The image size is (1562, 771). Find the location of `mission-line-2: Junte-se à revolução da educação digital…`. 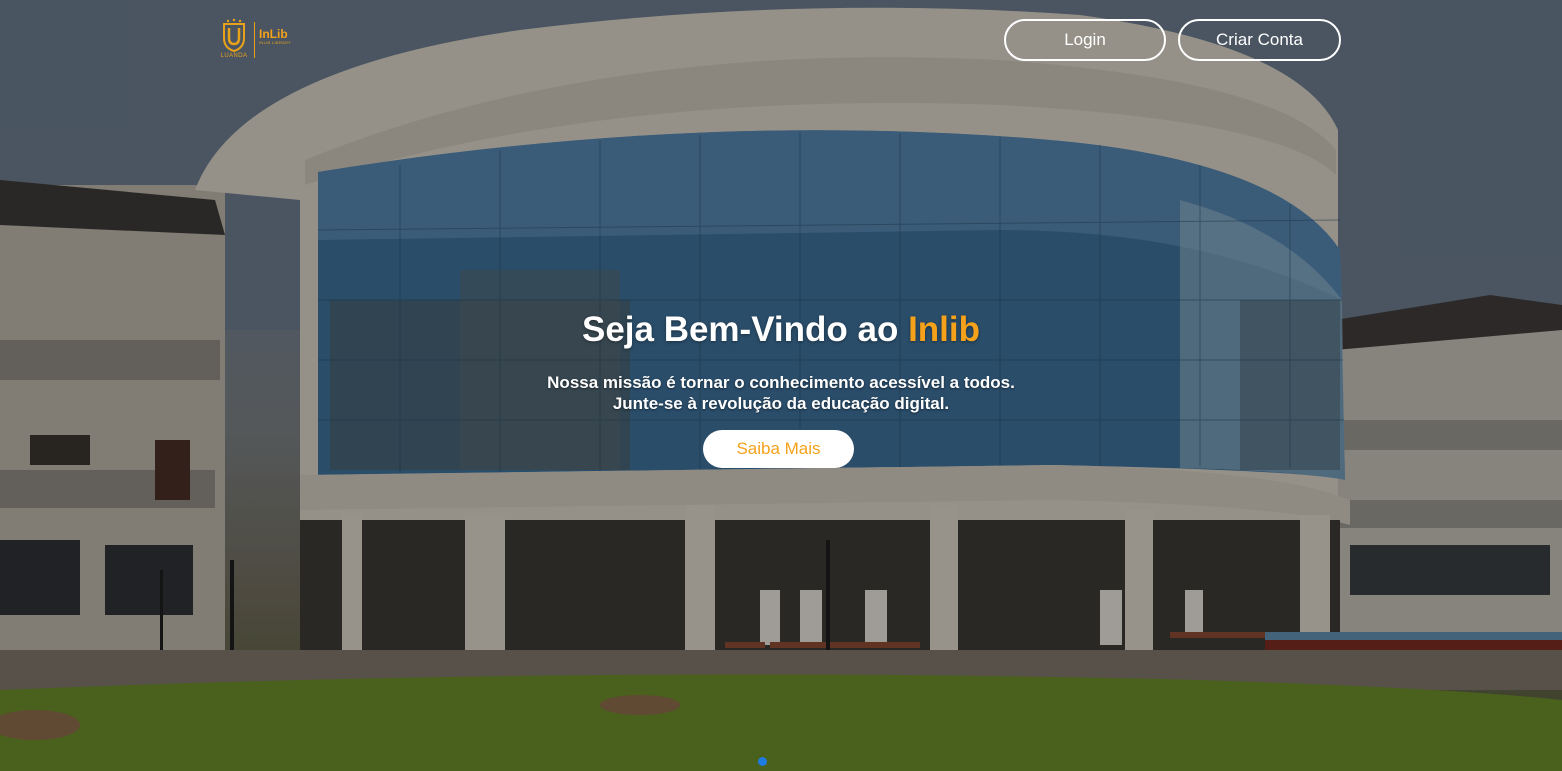

mission-line-2: Junte-se à revolução da educação digital… is located at coordinates (781, 403).